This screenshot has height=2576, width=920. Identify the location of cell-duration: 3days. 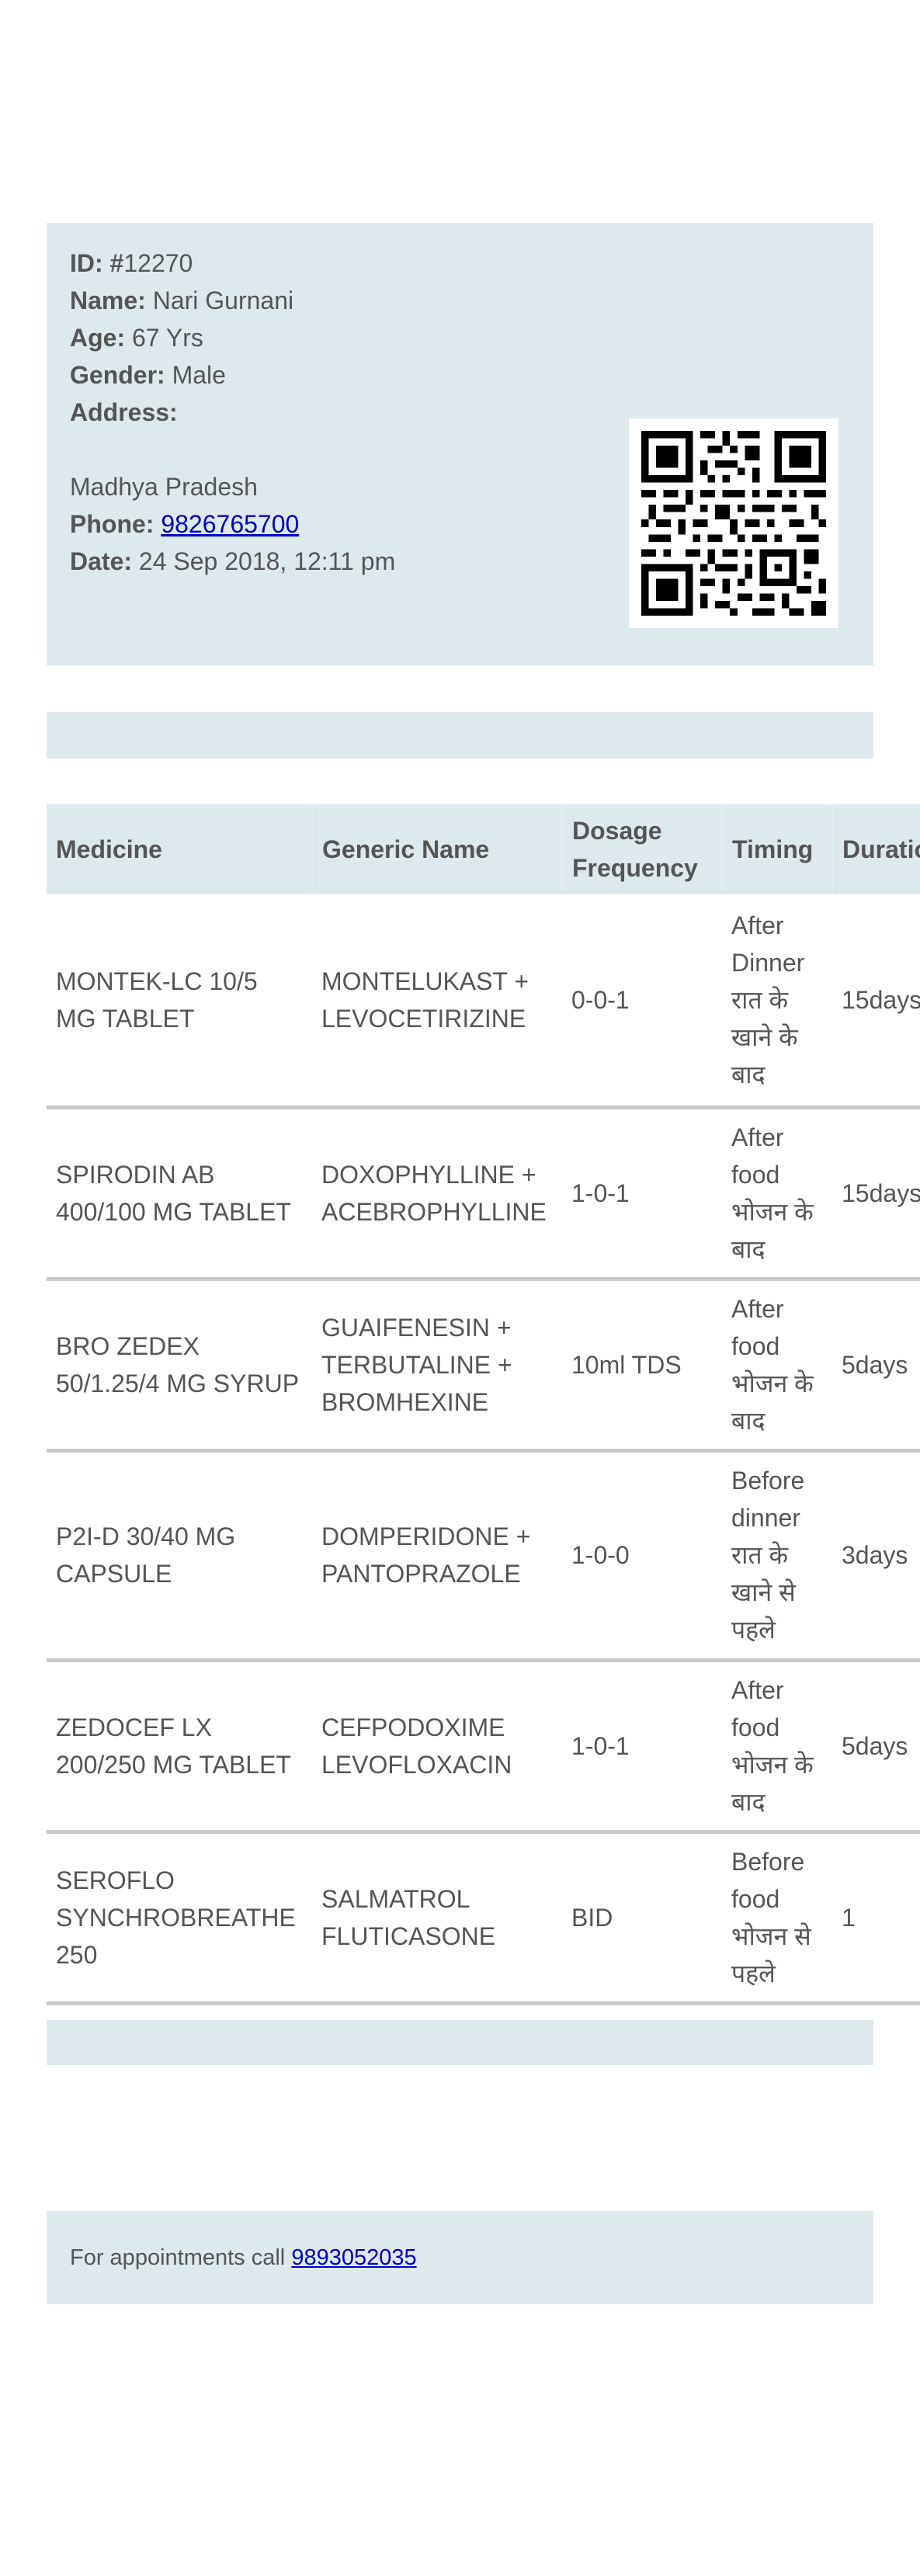
(876, 1556).